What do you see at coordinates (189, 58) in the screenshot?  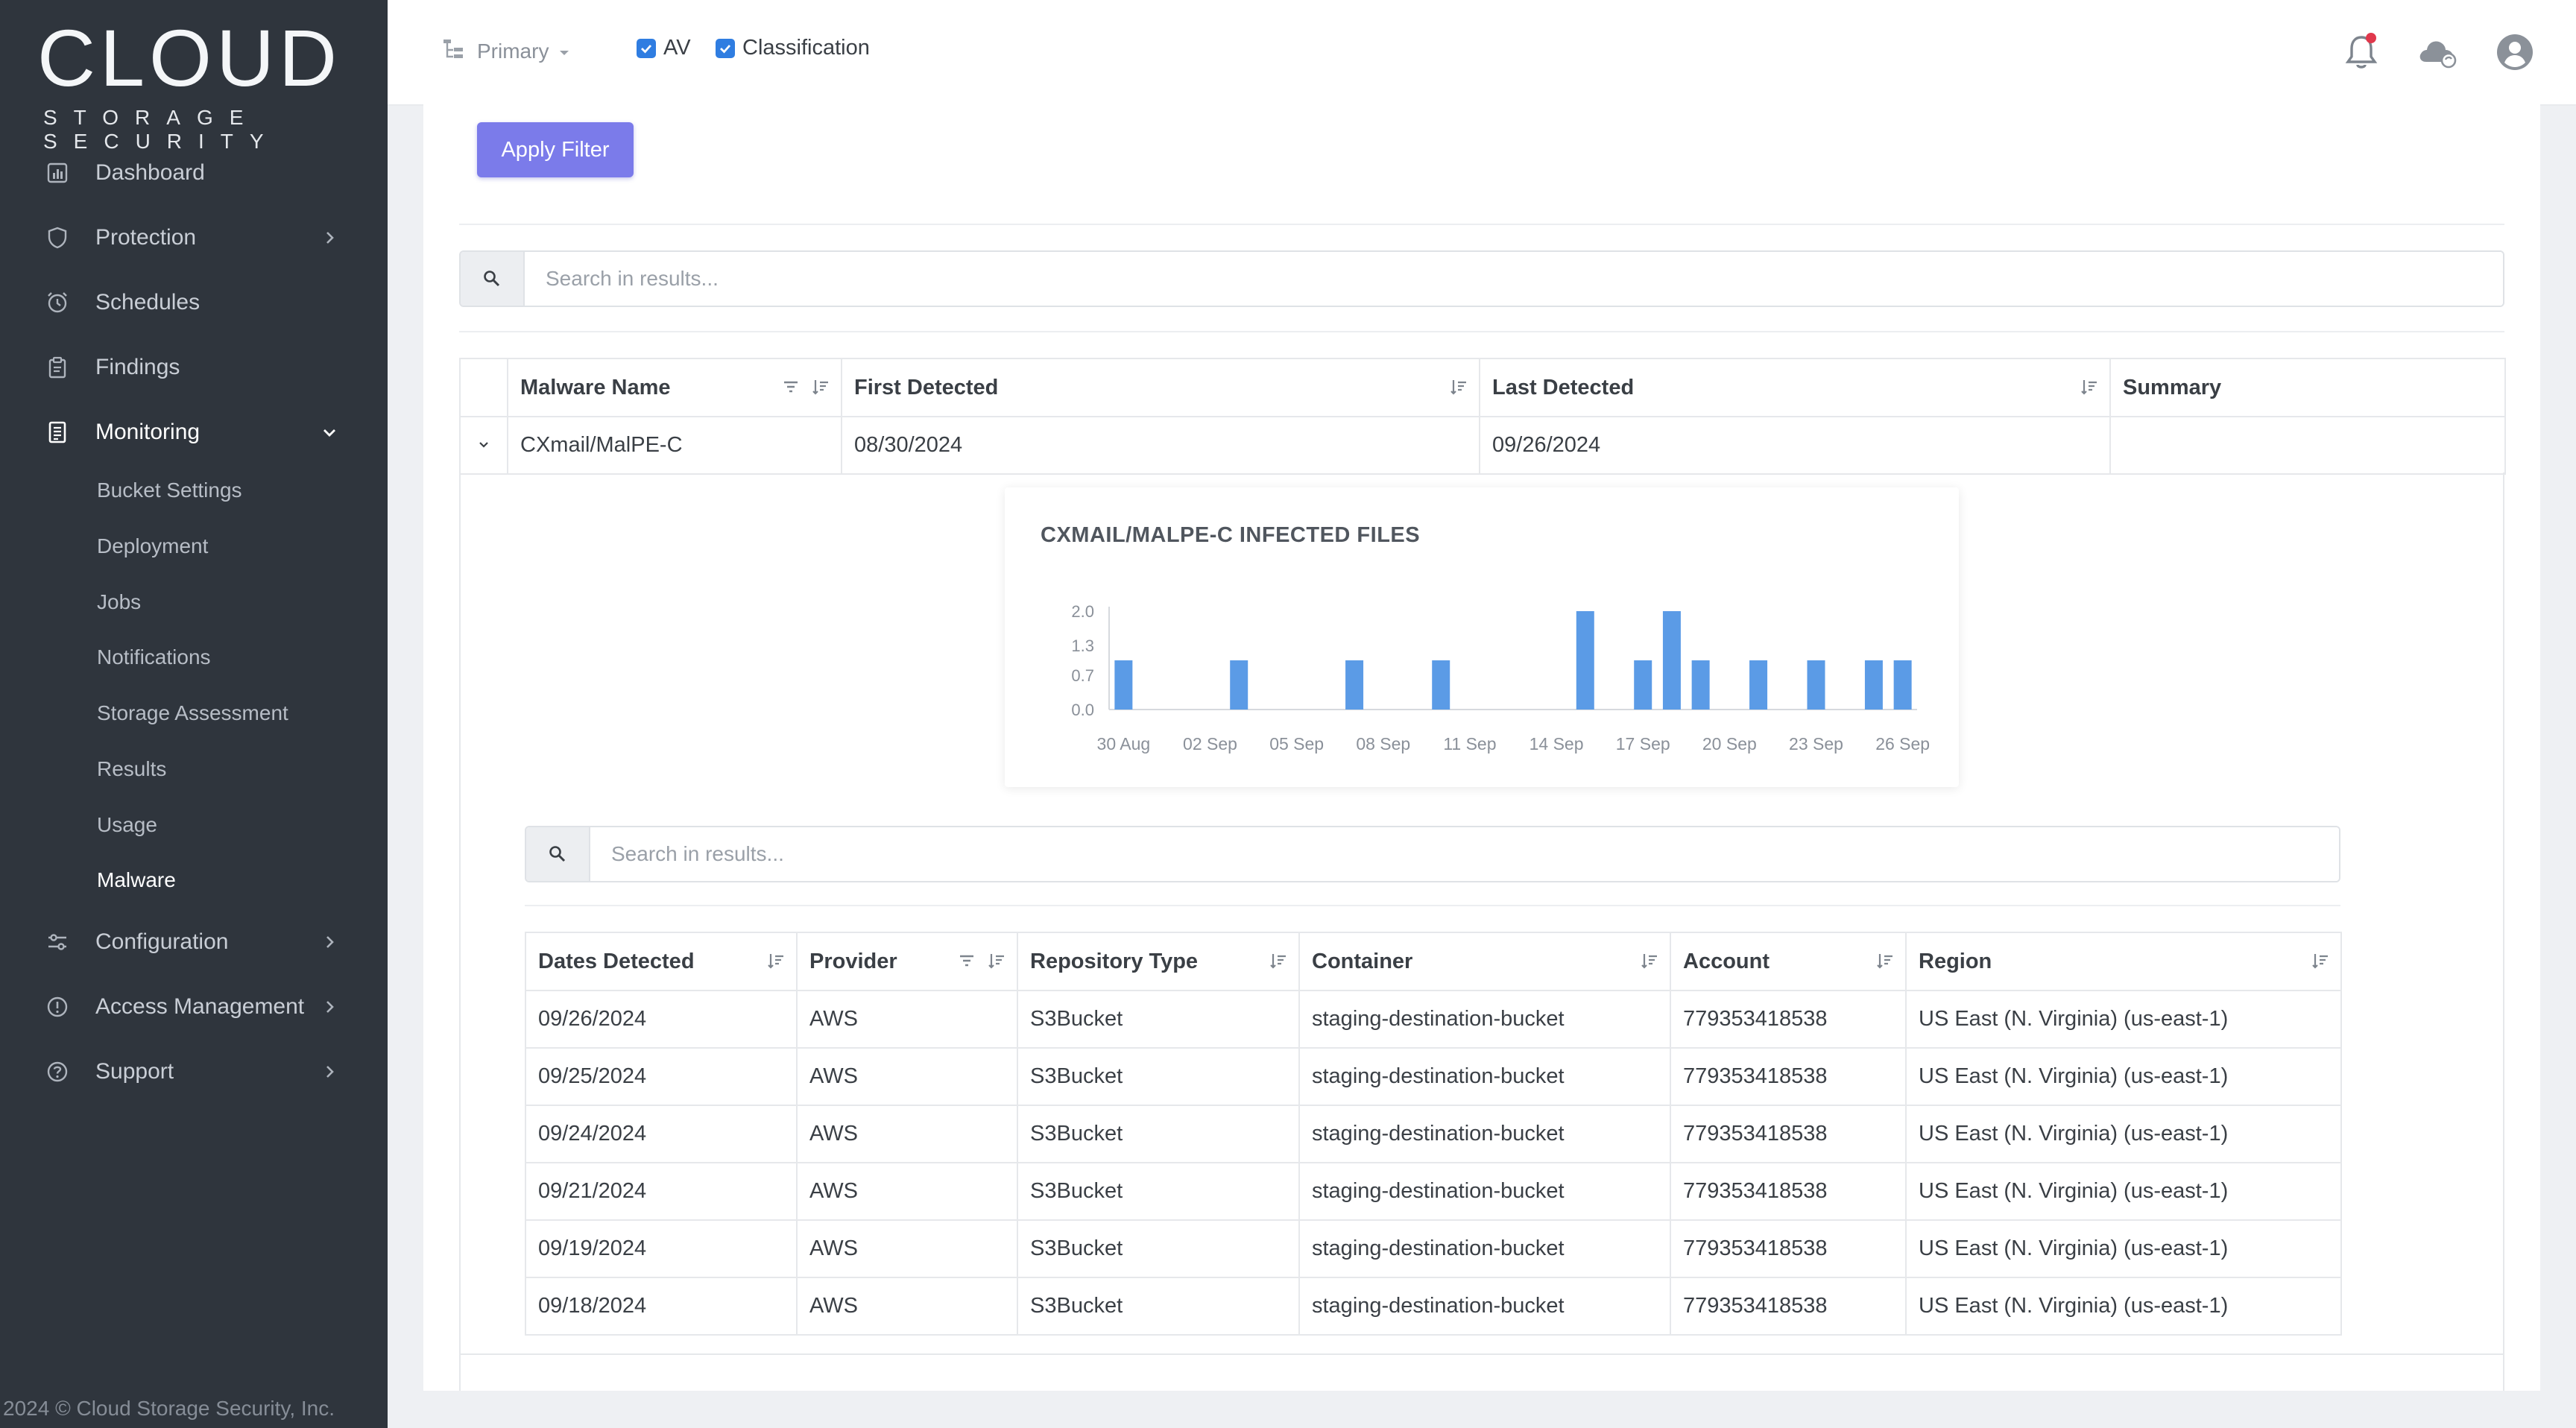 I see `brand-logo-main: CLOUD` at bounding box center [189, 58].